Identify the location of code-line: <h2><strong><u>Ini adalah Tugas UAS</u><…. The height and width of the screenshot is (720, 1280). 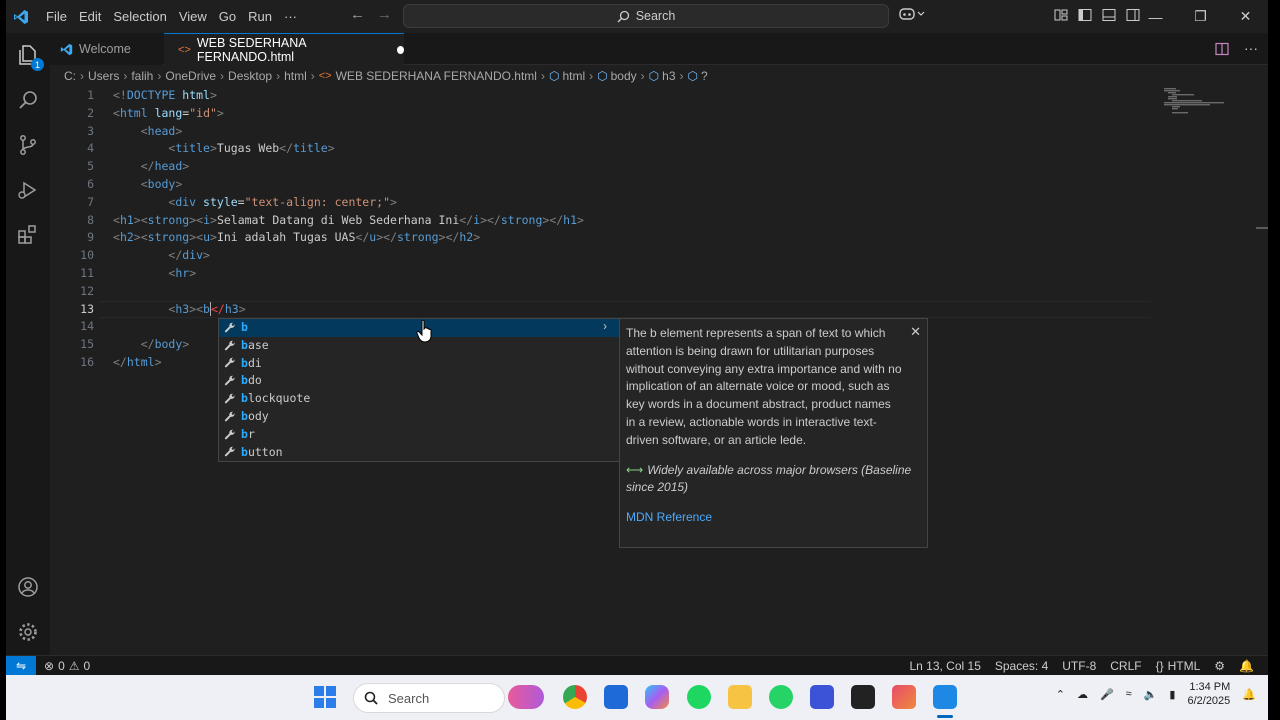
(653, 238).